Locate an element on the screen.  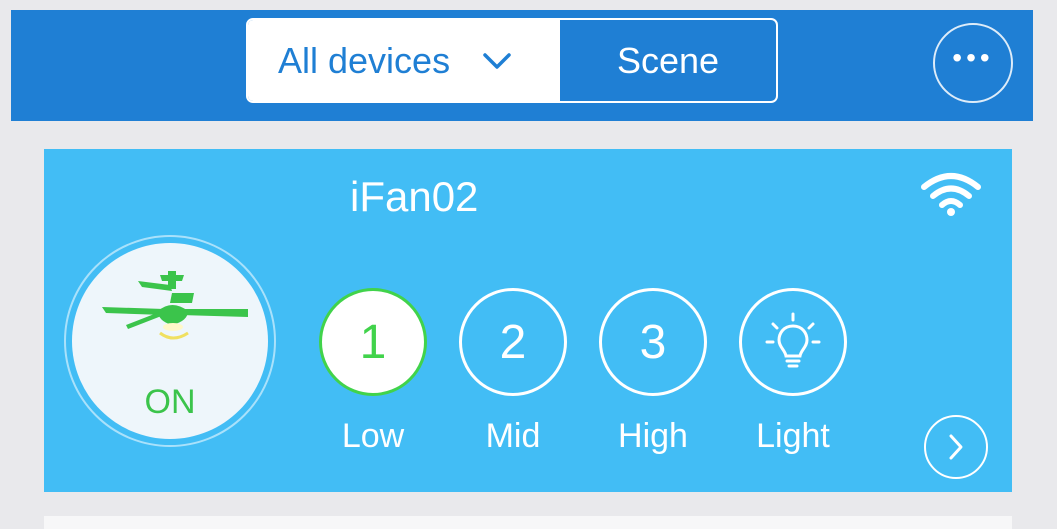
power-toggle-button: ON is located at coordinates (170, 341).